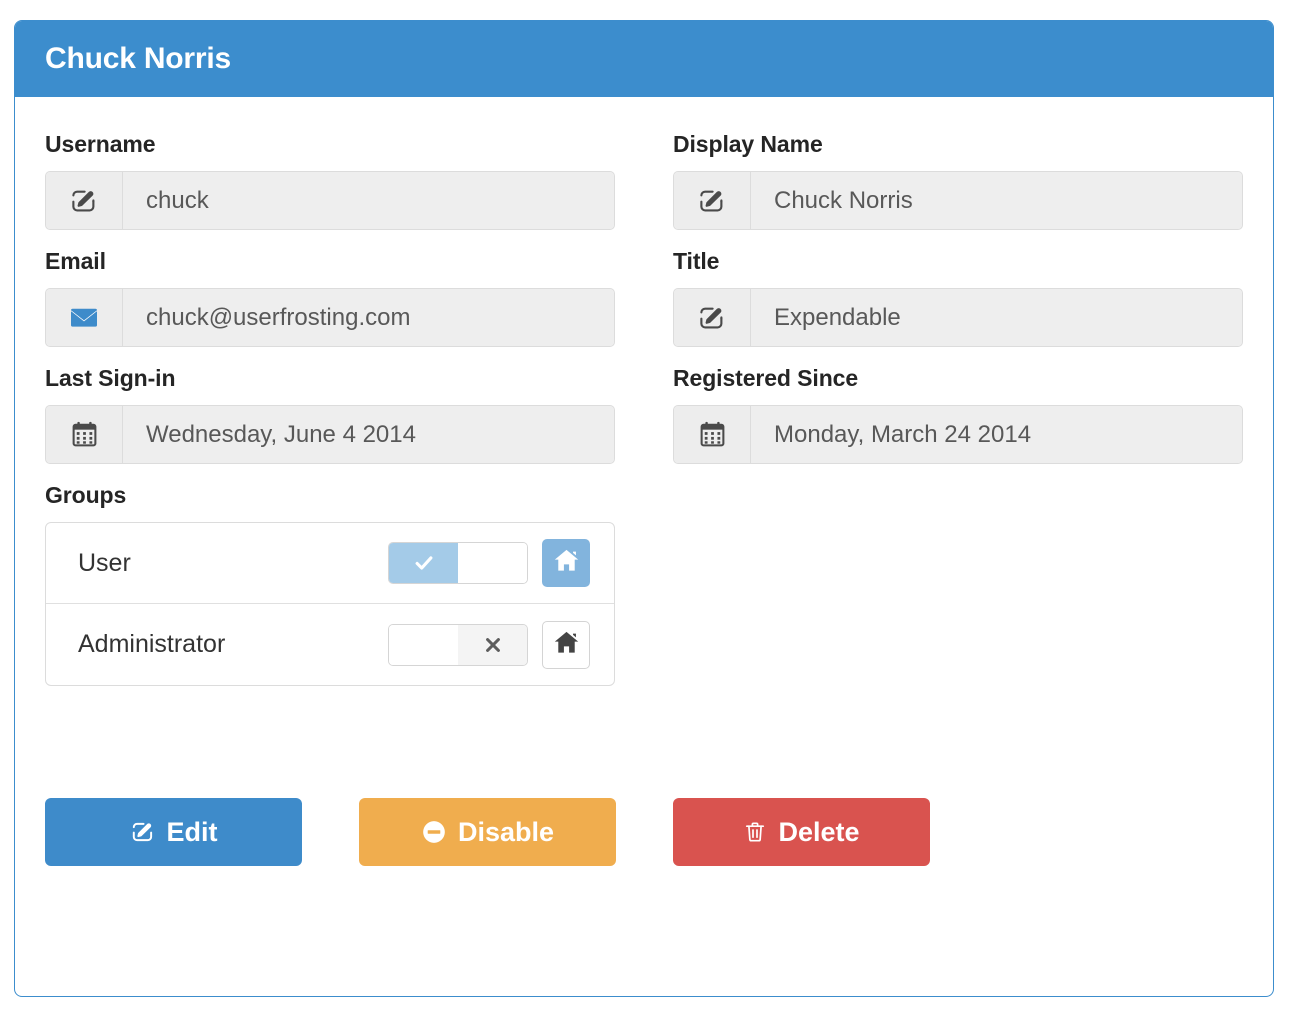 The image size is (1290, 1016). I want to click on field-groups: Groups User Administrator, so click(330, 584).